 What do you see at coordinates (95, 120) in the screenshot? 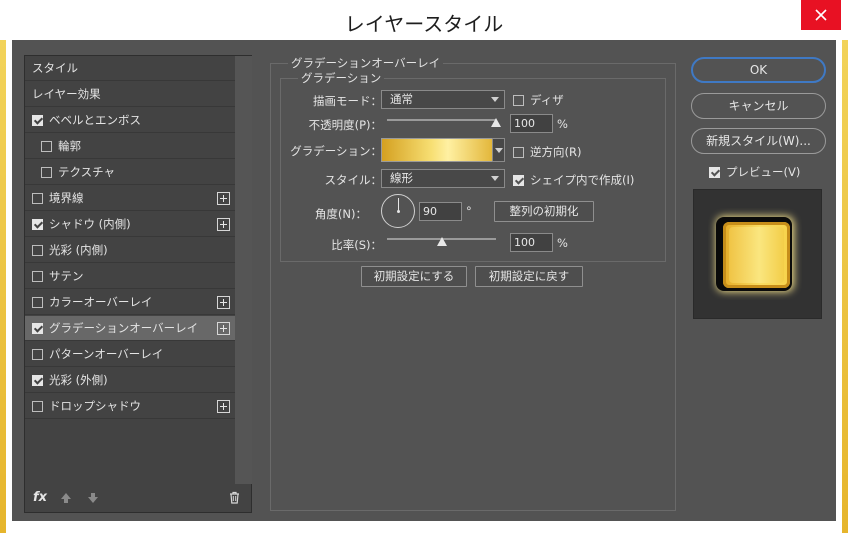
I see `style-item-label: ベベルとエンボス` at bounding box center [95, 120].